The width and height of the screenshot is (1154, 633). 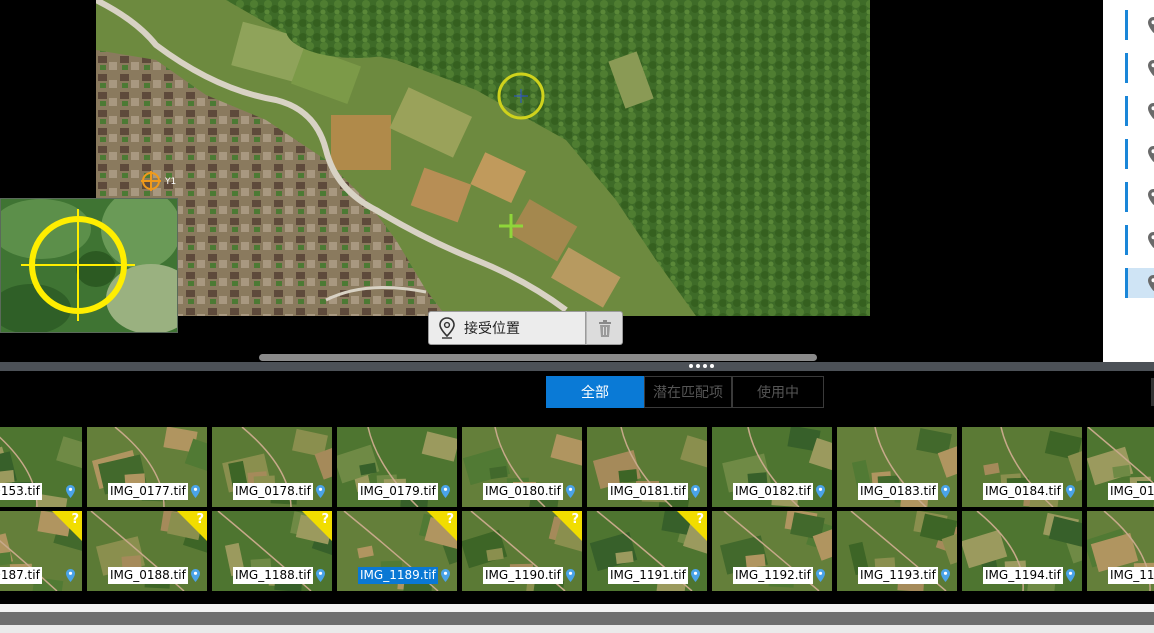 I want to click on image-thumbnail: IMG_0187.tif?, so click(x=41, y=551).